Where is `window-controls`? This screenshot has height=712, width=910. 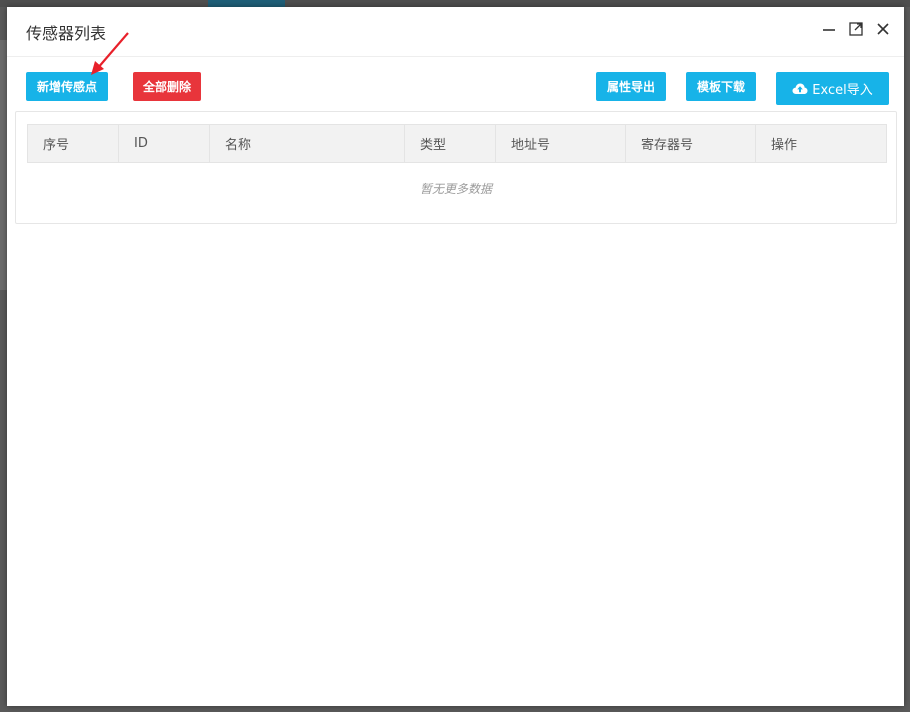 window-controls is located at coordinates (855, 28).